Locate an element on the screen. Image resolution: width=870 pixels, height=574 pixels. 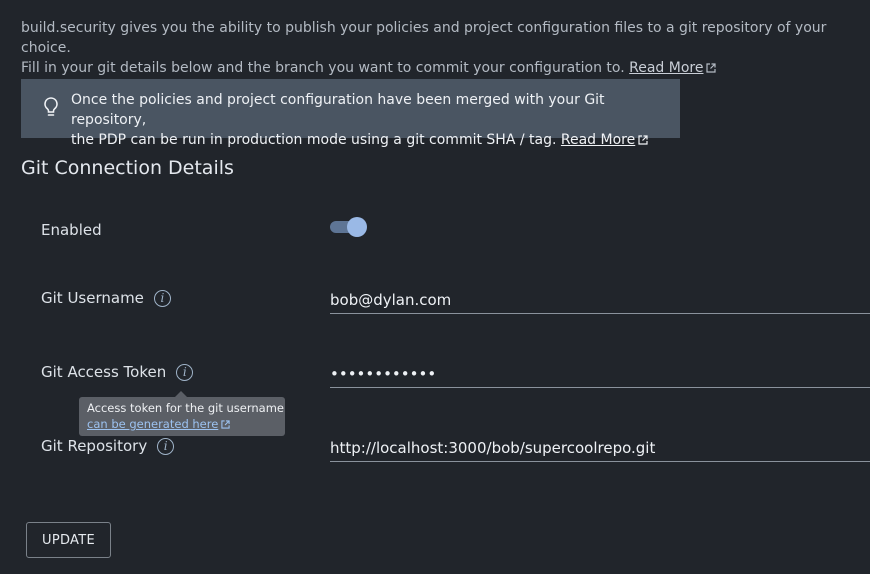
lightbulb-icon is located at coordinates (51, 106).